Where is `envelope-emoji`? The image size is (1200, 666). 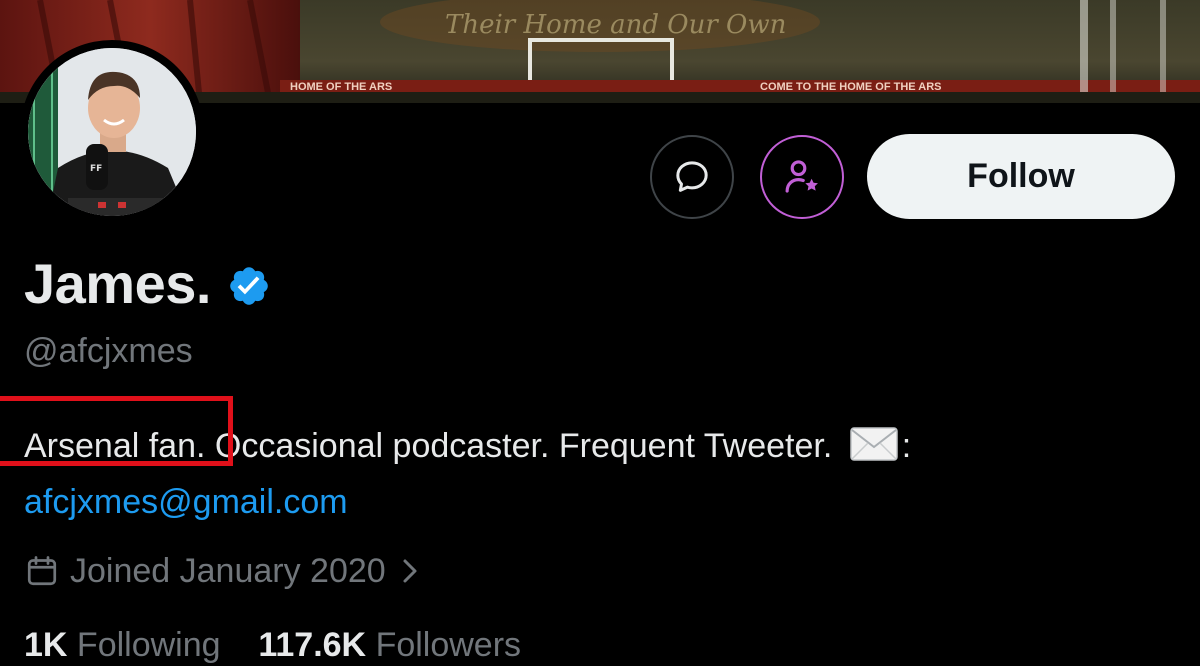 envelope-emoji is located at coordinates (873, 444).